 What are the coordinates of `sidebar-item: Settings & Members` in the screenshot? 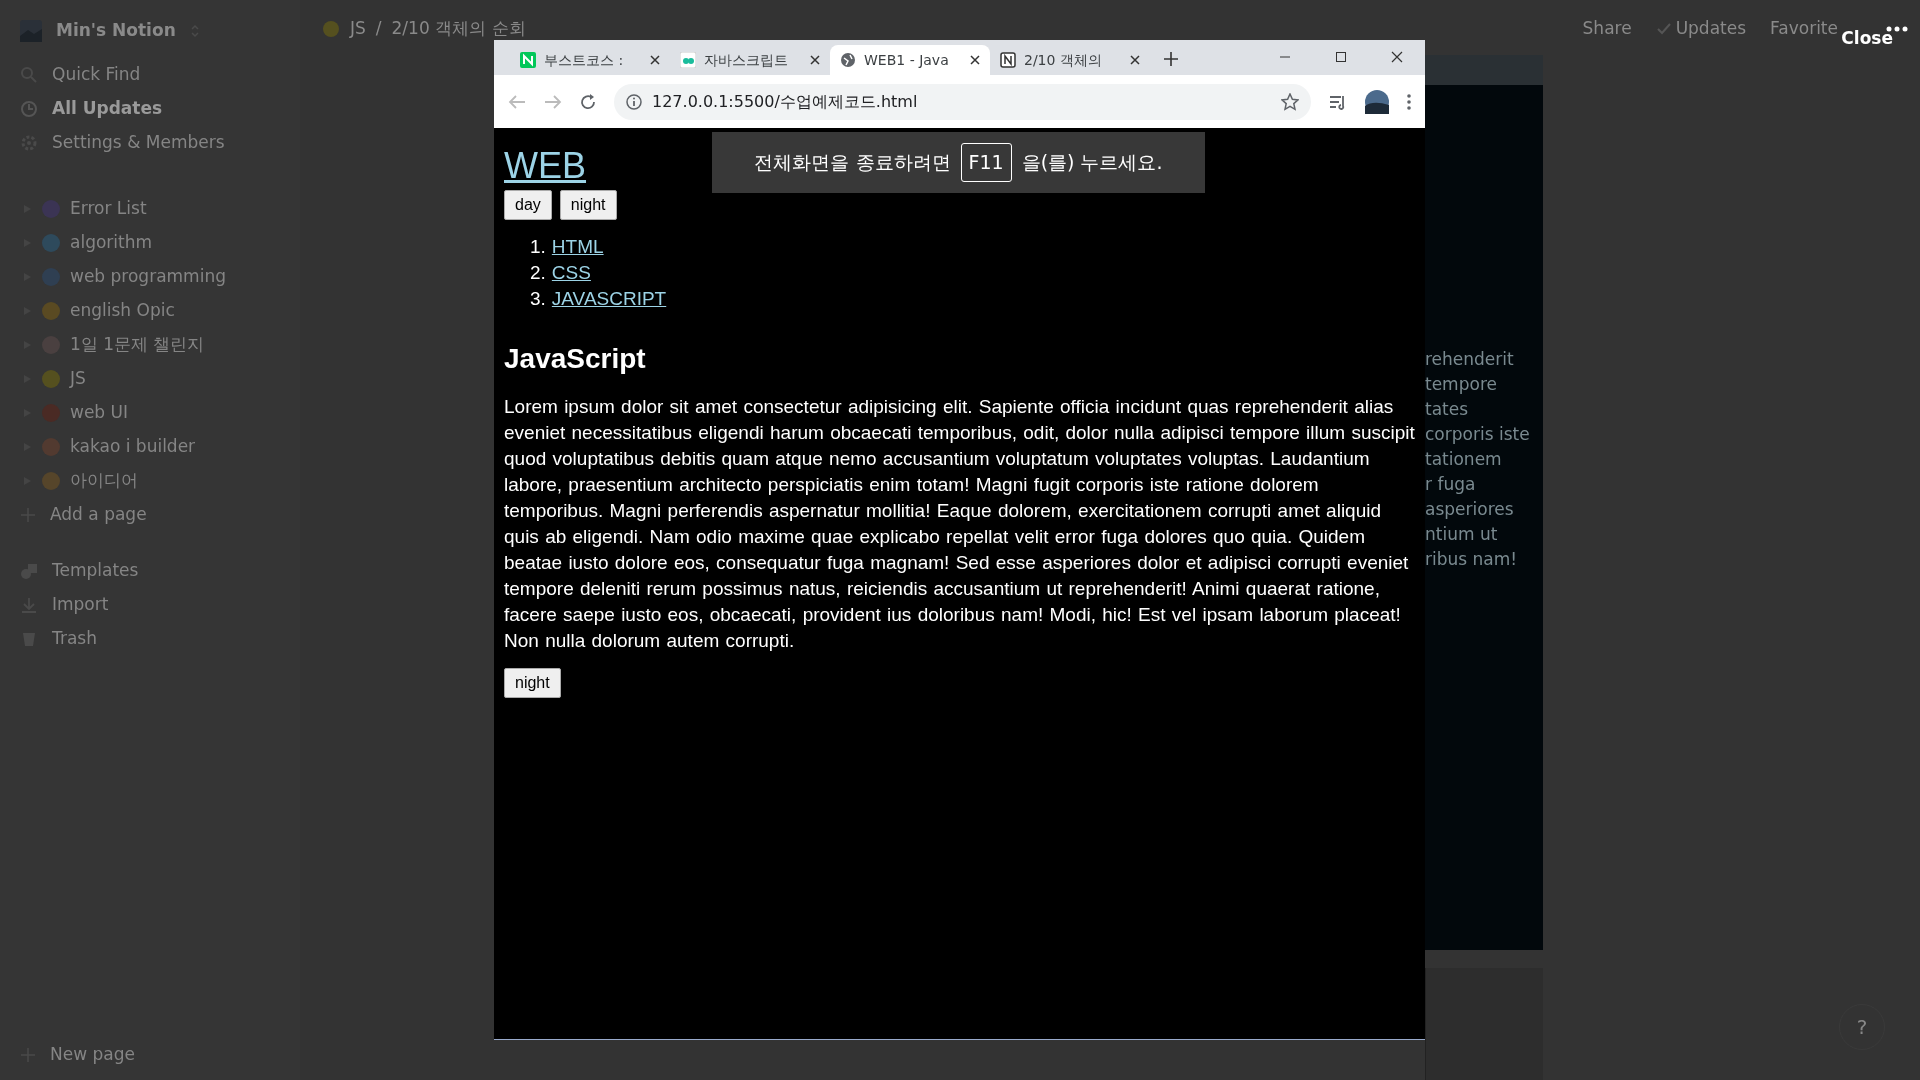 It's located at (150, 143).